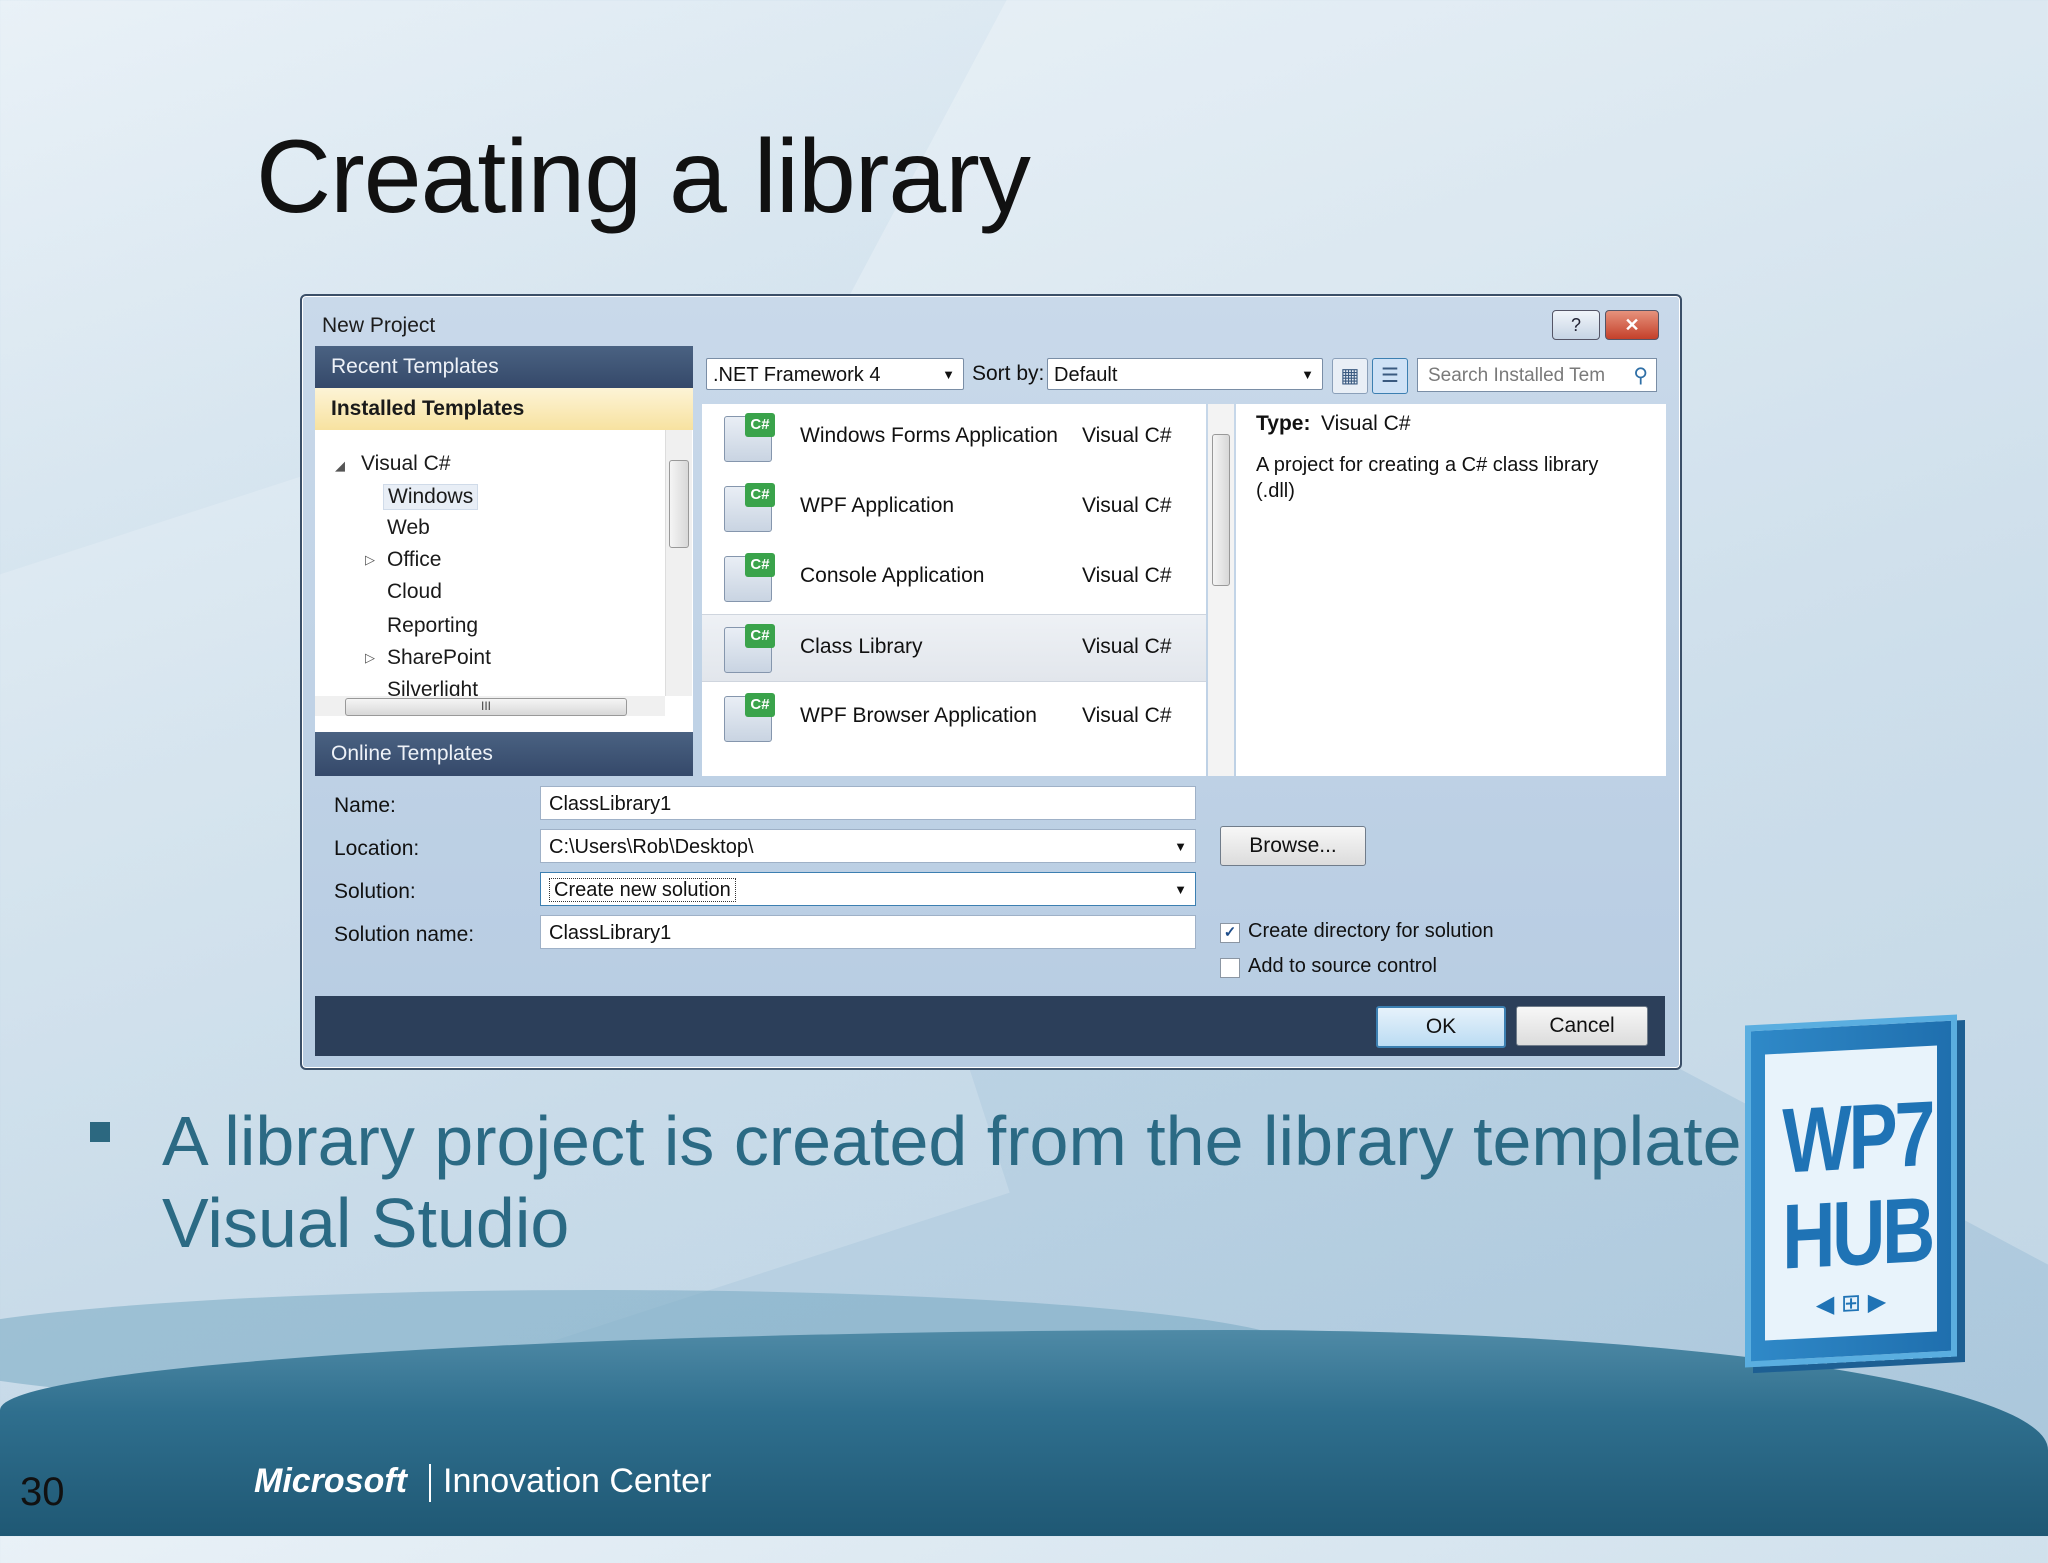 The image size is (2048, 1563). What do you see at coordinates (414, 592) in the screenshot?
I see `tree-item-cloud: Cloud` at bounding box center [414, 592].